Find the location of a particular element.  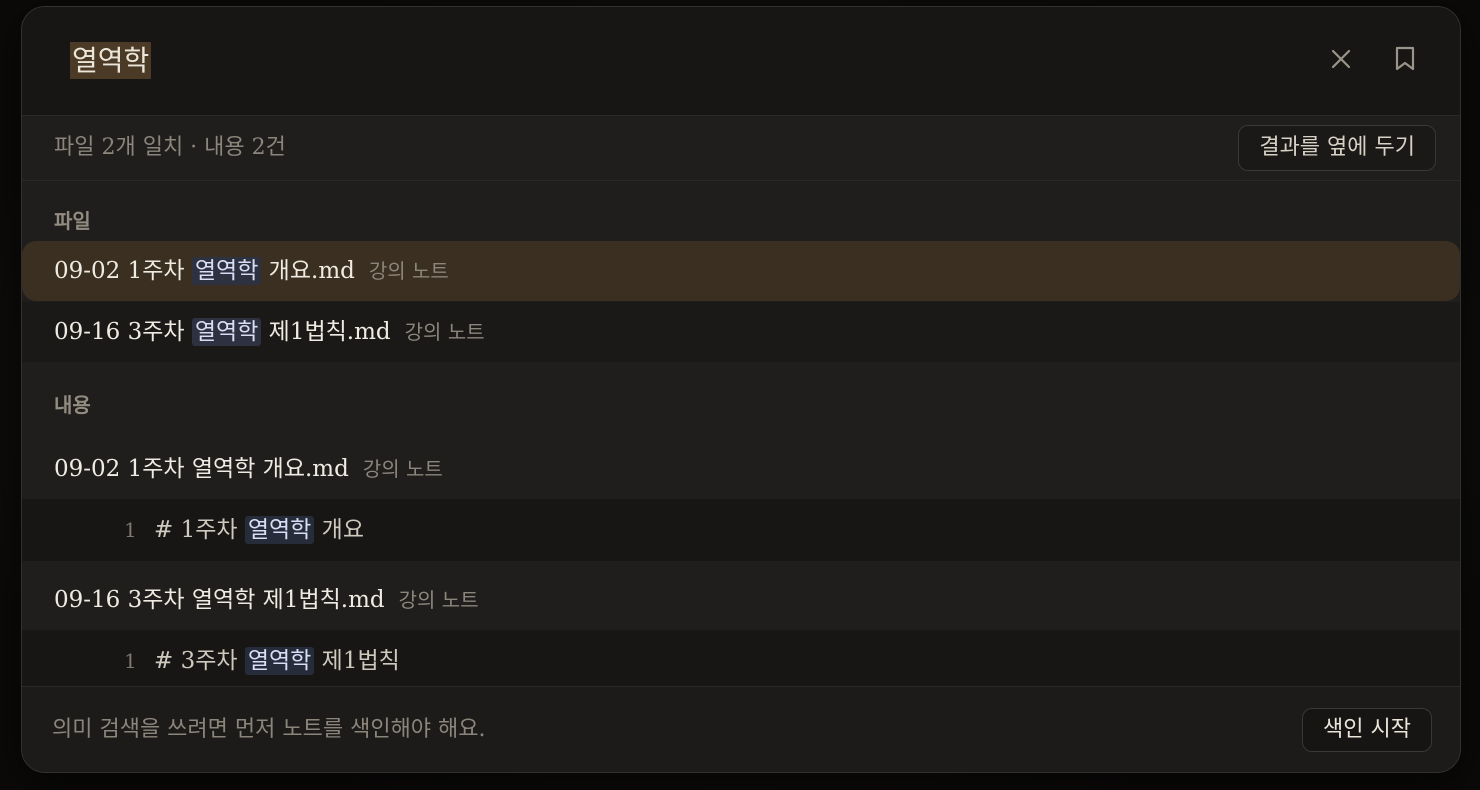

content-file-name: 09-16 3주차 열역학 제1법칙.md is located at coordinates (219, 600).